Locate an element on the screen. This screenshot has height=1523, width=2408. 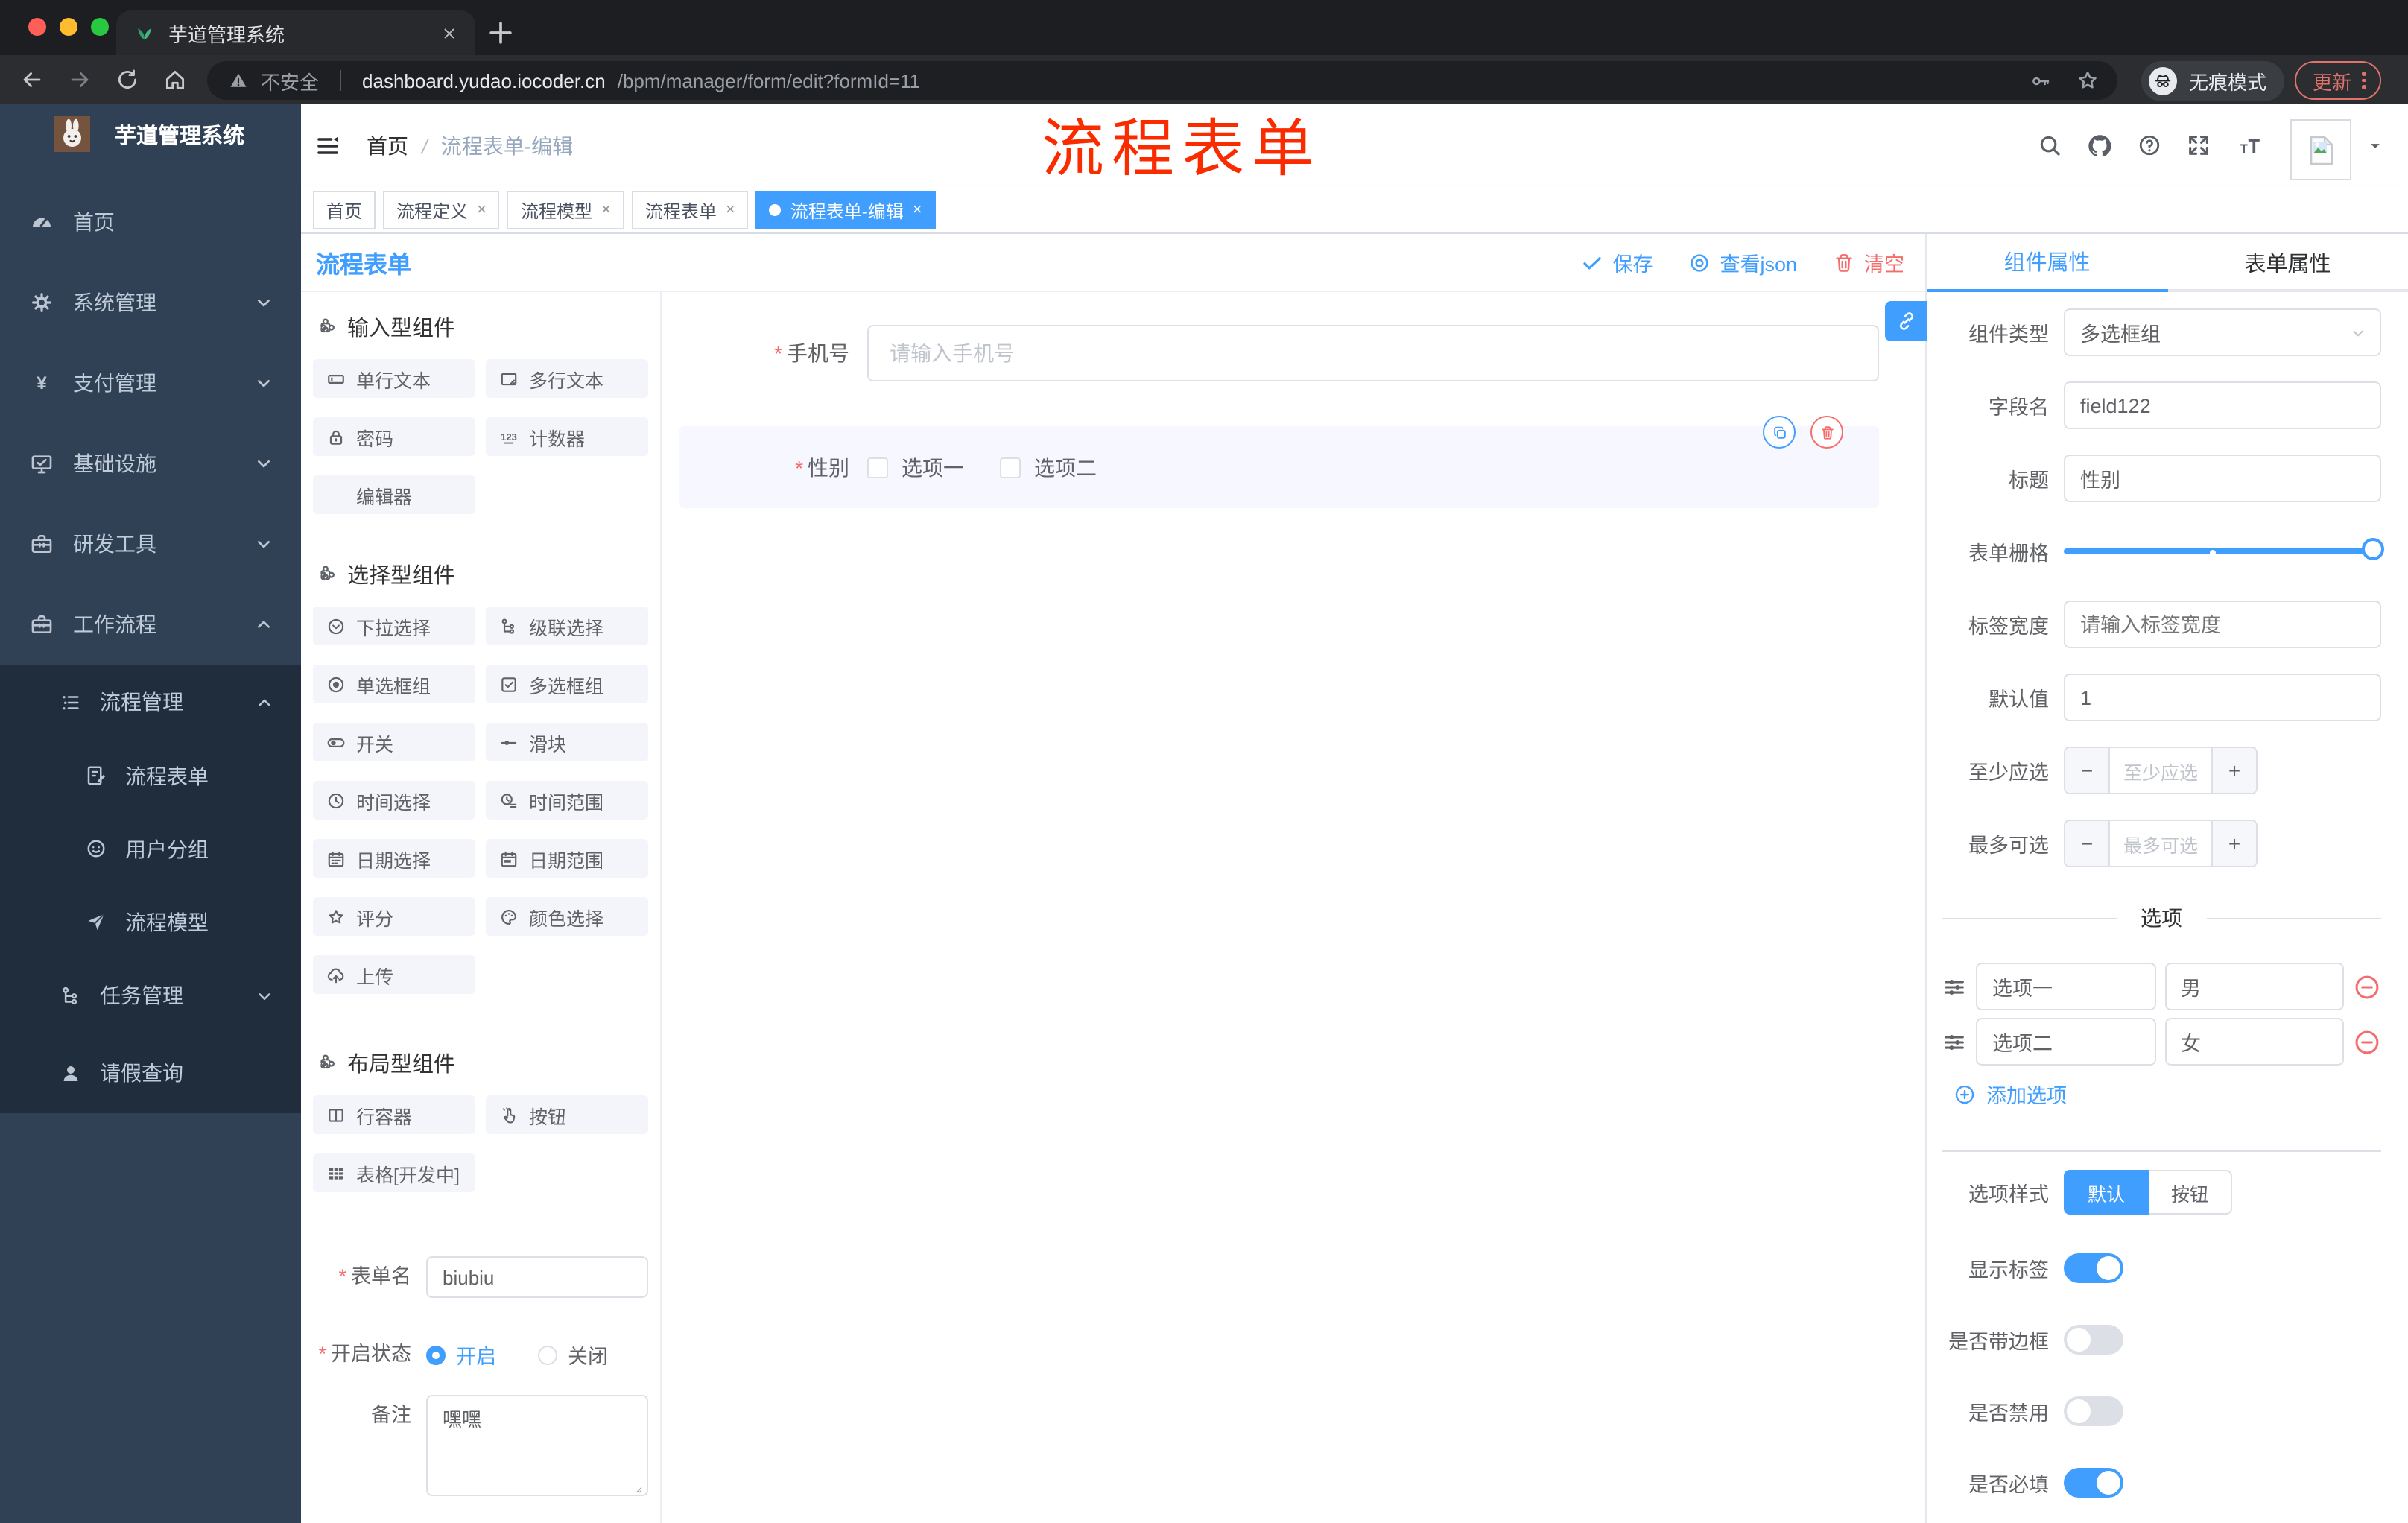
tag-process-form-edit: 流程表单-编辑 × is located at coordinates (845, 210).